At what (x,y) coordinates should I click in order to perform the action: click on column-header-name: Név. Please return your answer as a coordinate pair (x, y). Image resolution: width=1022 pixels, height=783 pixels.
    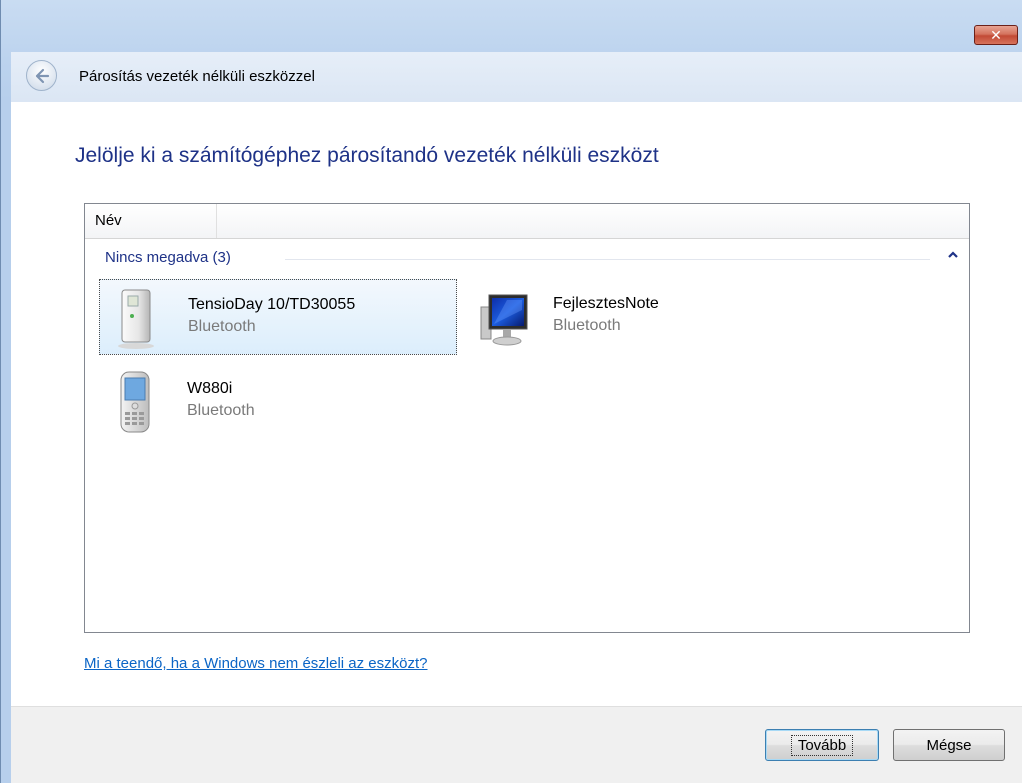
    Looking at the image, I should click on (151, 221).